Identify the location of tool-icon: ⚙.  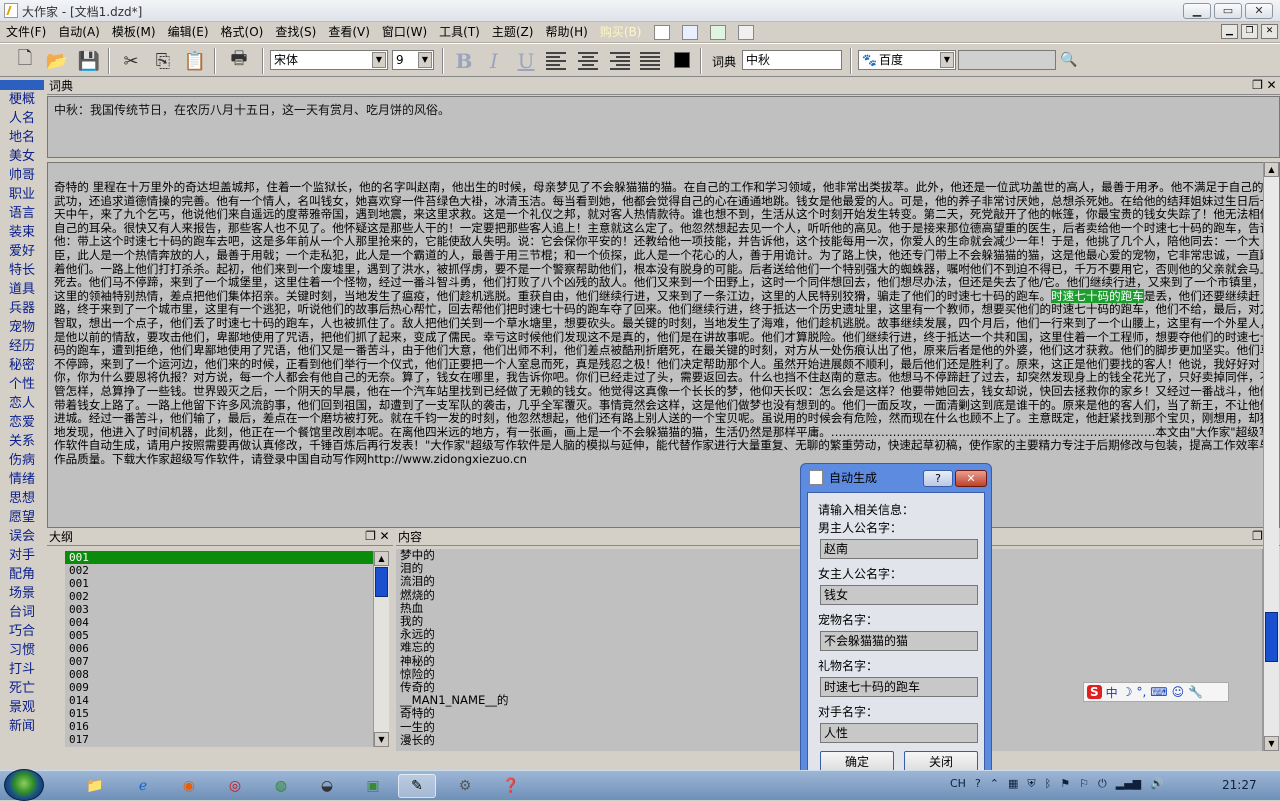
(465, 786).